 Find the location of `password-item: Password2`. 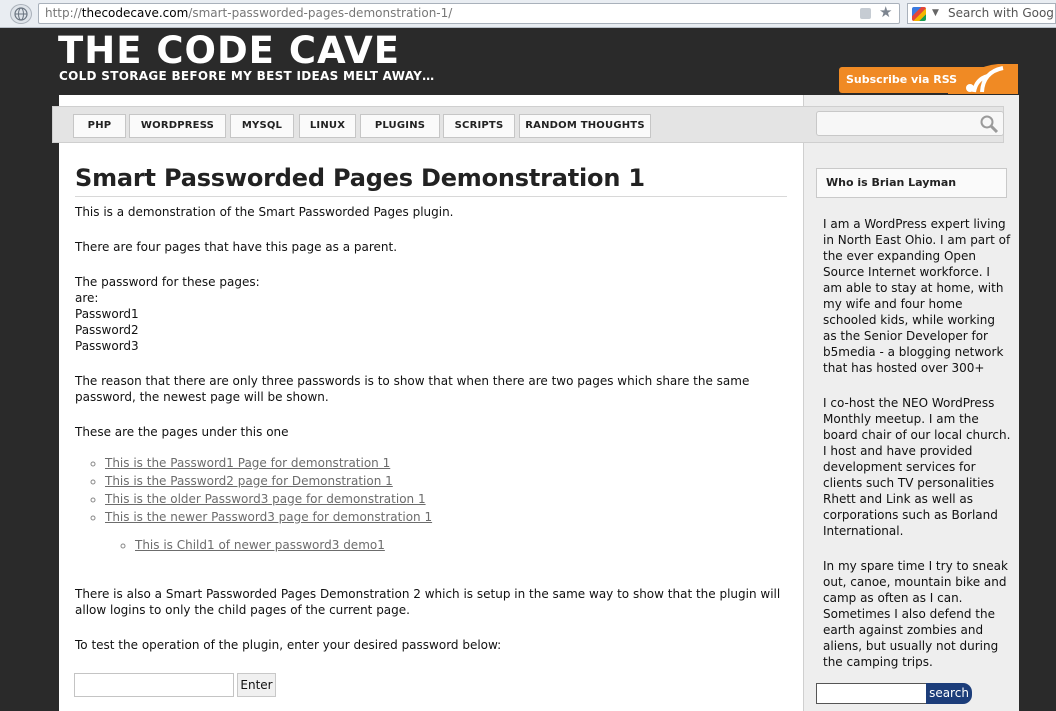

password-item: Password2 is located at coordinates (107, 330).